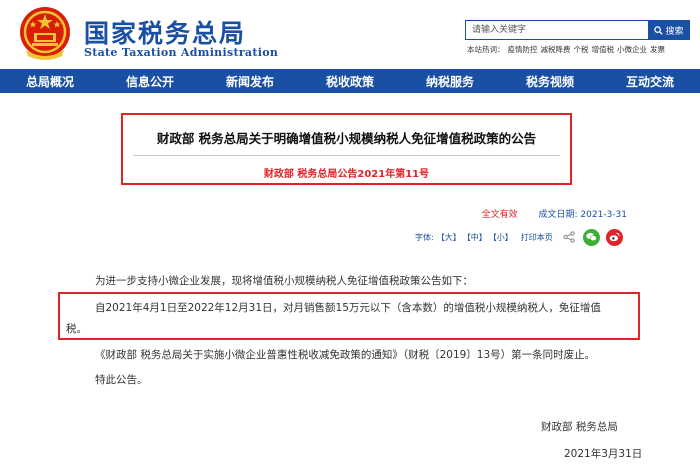 The width and height of the screenshot is (700, 464). Describe the element at coordinates (603, 454) in the screenshot. I see `signature-date: 2021年3月31日` at that location.